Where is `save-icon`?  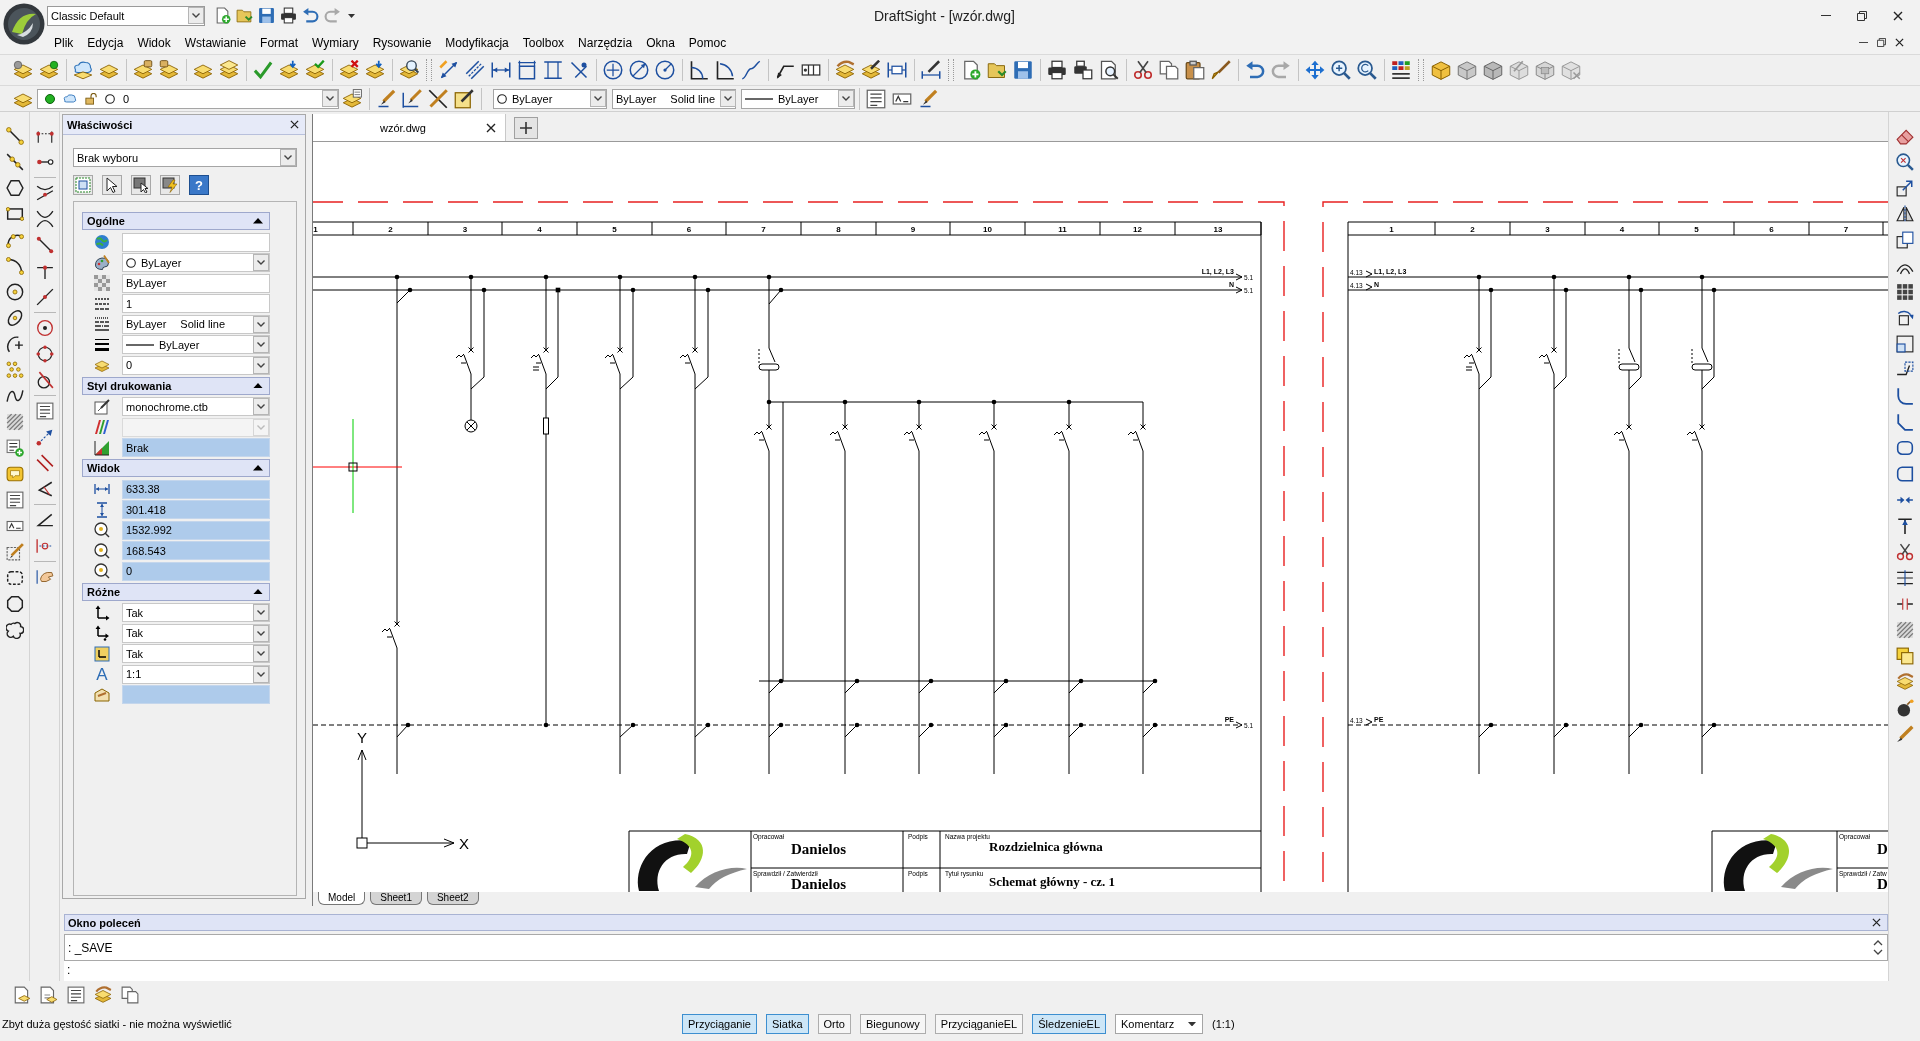 save-icon is located at coordinates (1023, 70).